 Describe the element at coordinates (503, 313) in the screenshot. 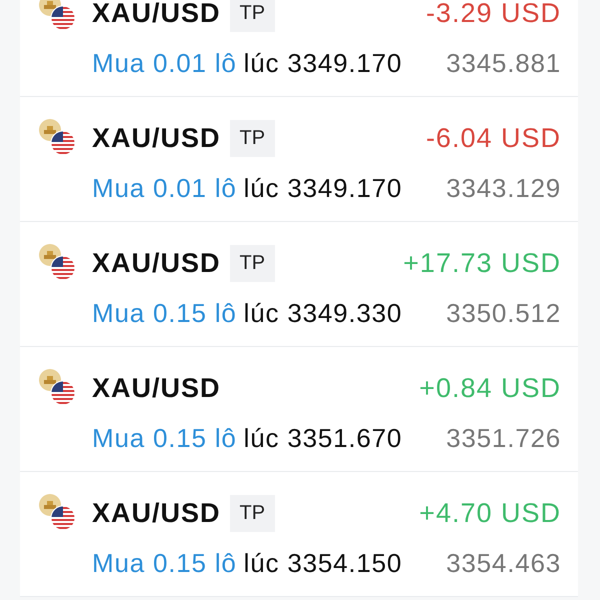

I see `current-price: 3350.512` at that location.